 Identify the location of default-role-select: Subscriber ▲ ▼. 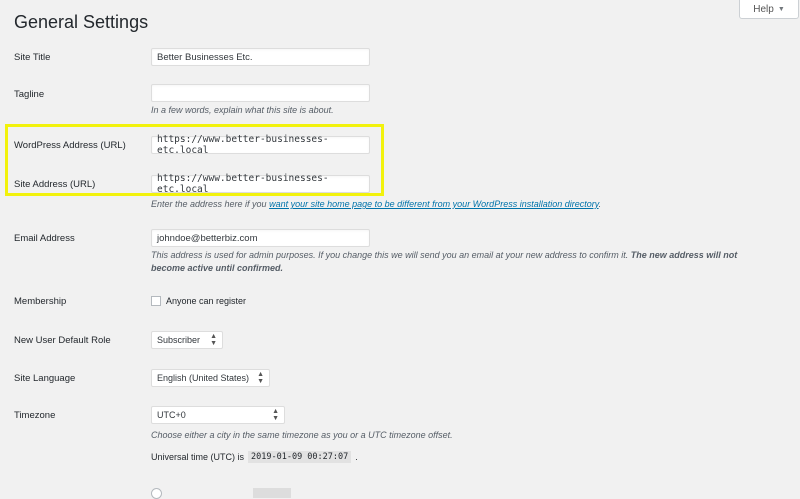
(187, 340).